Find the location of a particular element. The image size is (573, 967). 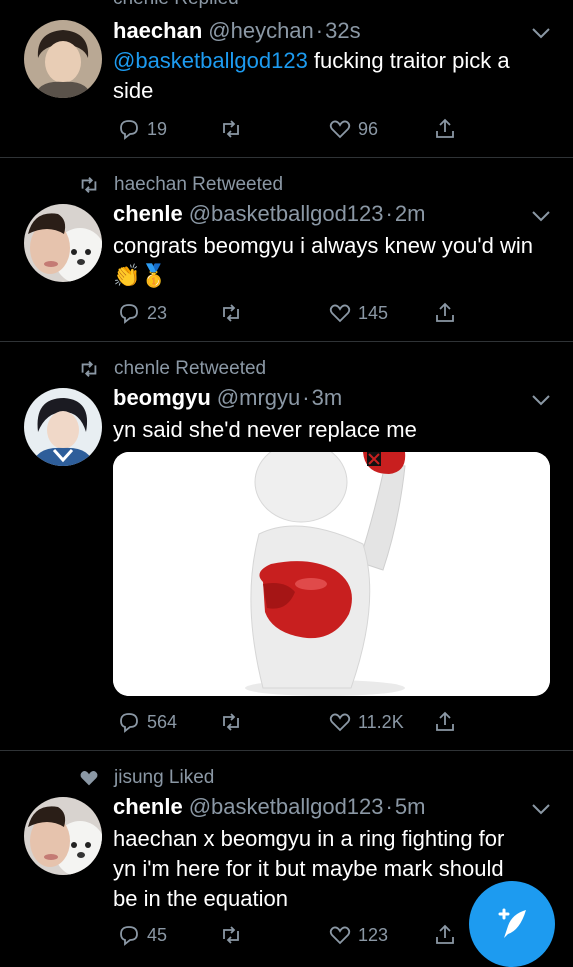

reply-button: 45 is located at coordinates (142, 935).